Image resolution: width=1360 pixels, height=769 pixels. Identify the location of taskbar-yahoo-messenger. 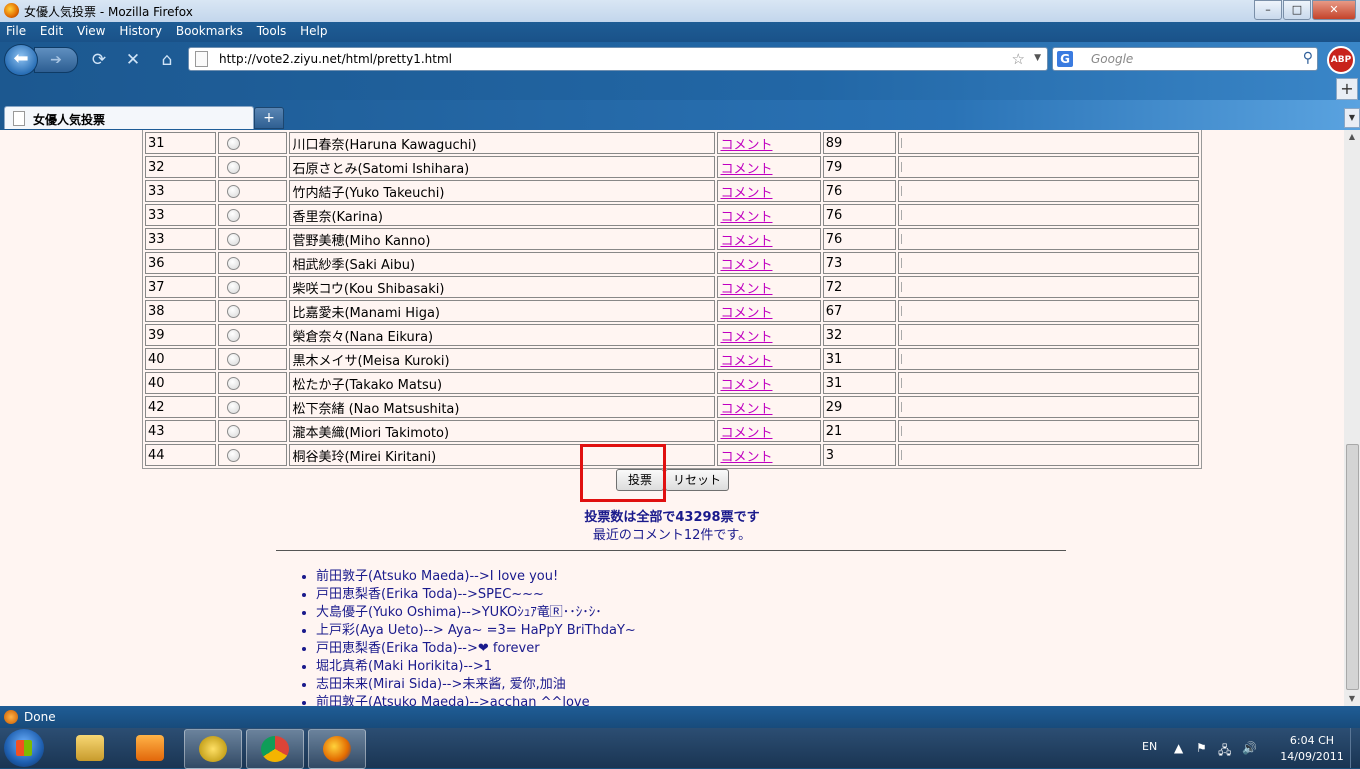
(213, 749).